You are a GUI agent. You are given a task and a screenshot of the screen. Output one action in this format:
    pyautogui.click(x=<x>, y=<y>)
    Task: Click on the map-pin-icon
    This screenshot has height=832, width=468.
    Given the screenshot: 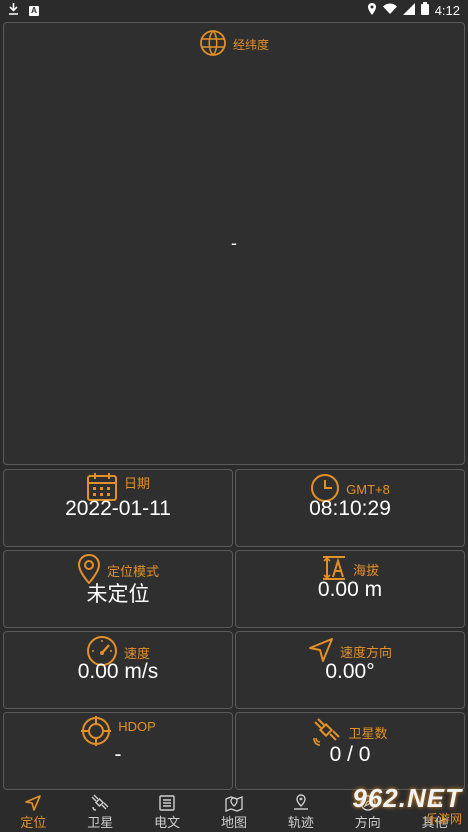 What is the action you would take?
    pyautogui.click(x=234, y=804)
    